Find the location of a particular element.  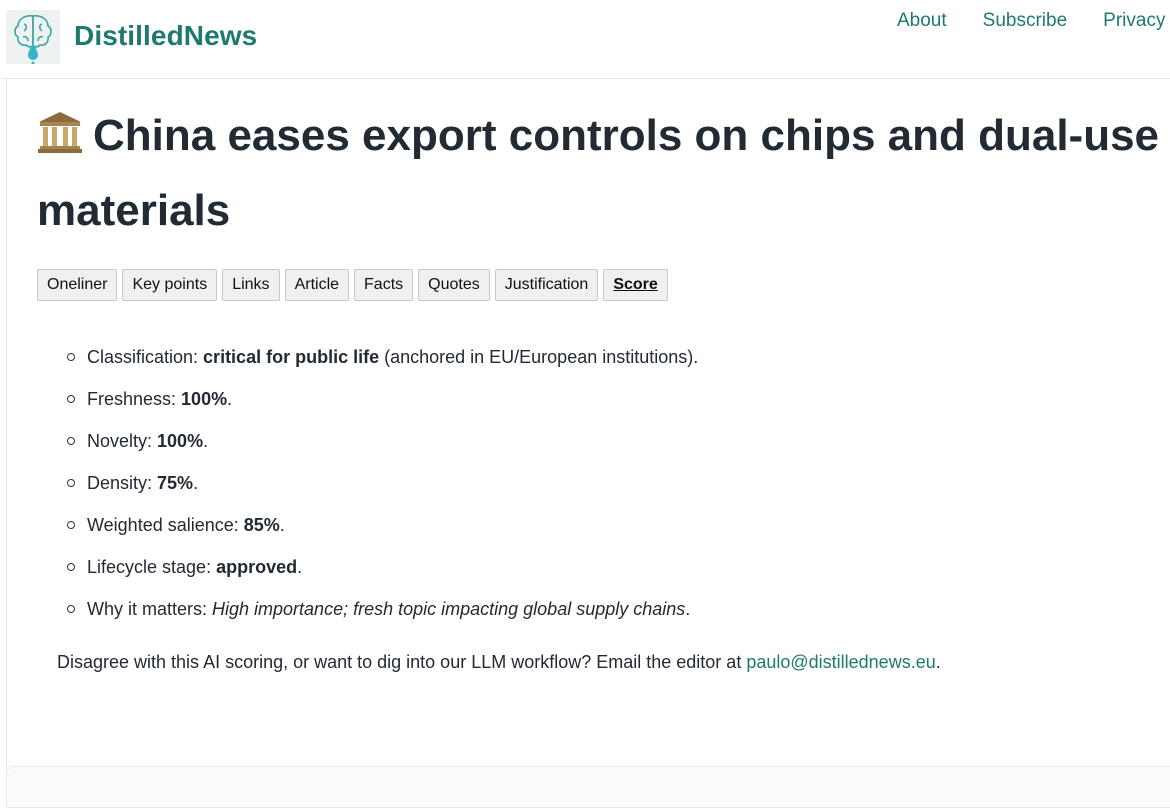

classical-building-icon is located at coordinates (60, 127).